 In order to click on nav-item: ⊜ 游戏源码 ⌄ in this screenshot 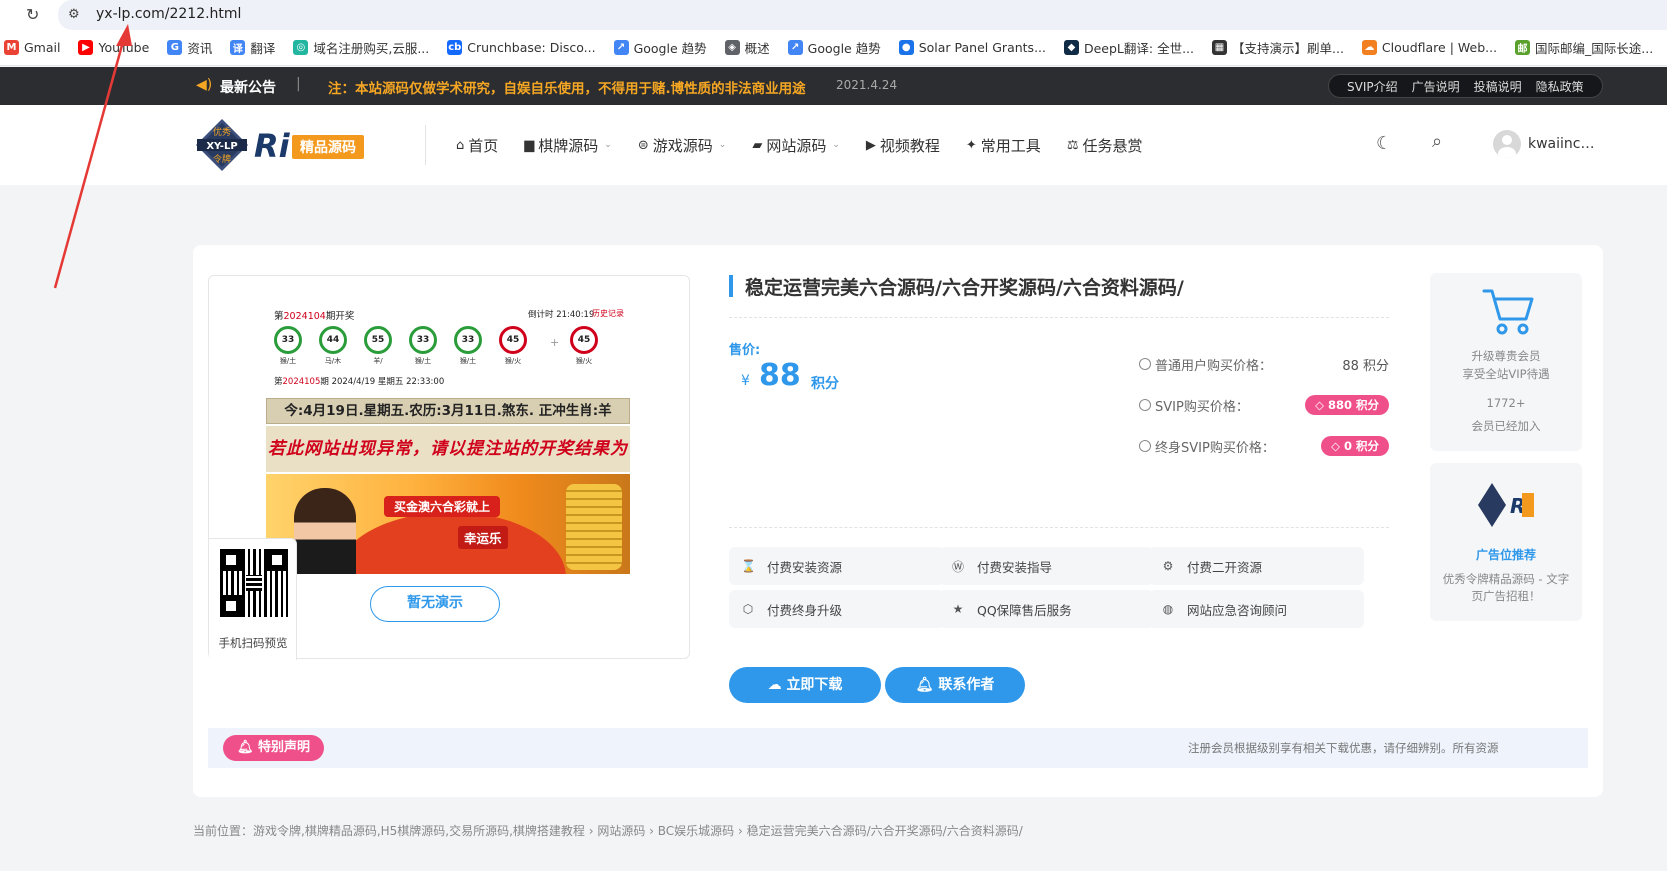, I will do `click(682, 145)`.